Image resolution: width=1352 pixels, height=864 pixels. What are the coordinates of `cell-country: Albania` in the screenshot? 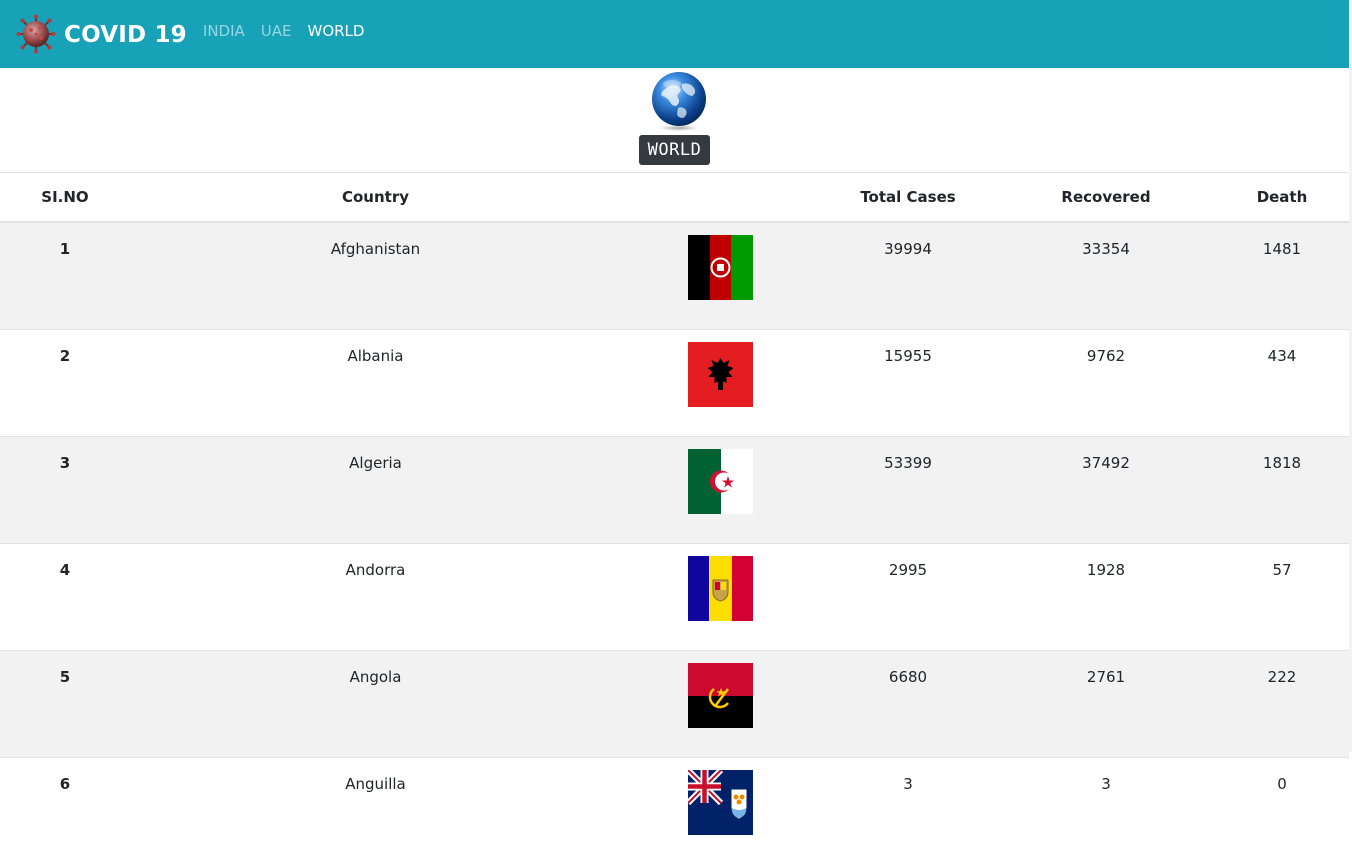 It's located at (375, 383).